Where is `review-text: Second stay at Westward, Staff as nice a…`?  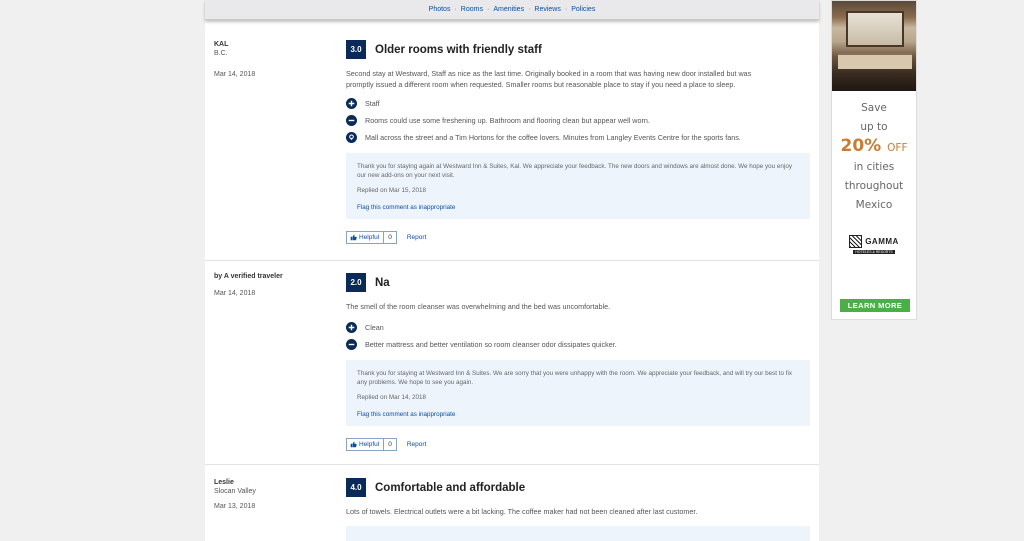
review-text: Second stay at Westward, Staff as nice a… is located at coordinates (549, 79).